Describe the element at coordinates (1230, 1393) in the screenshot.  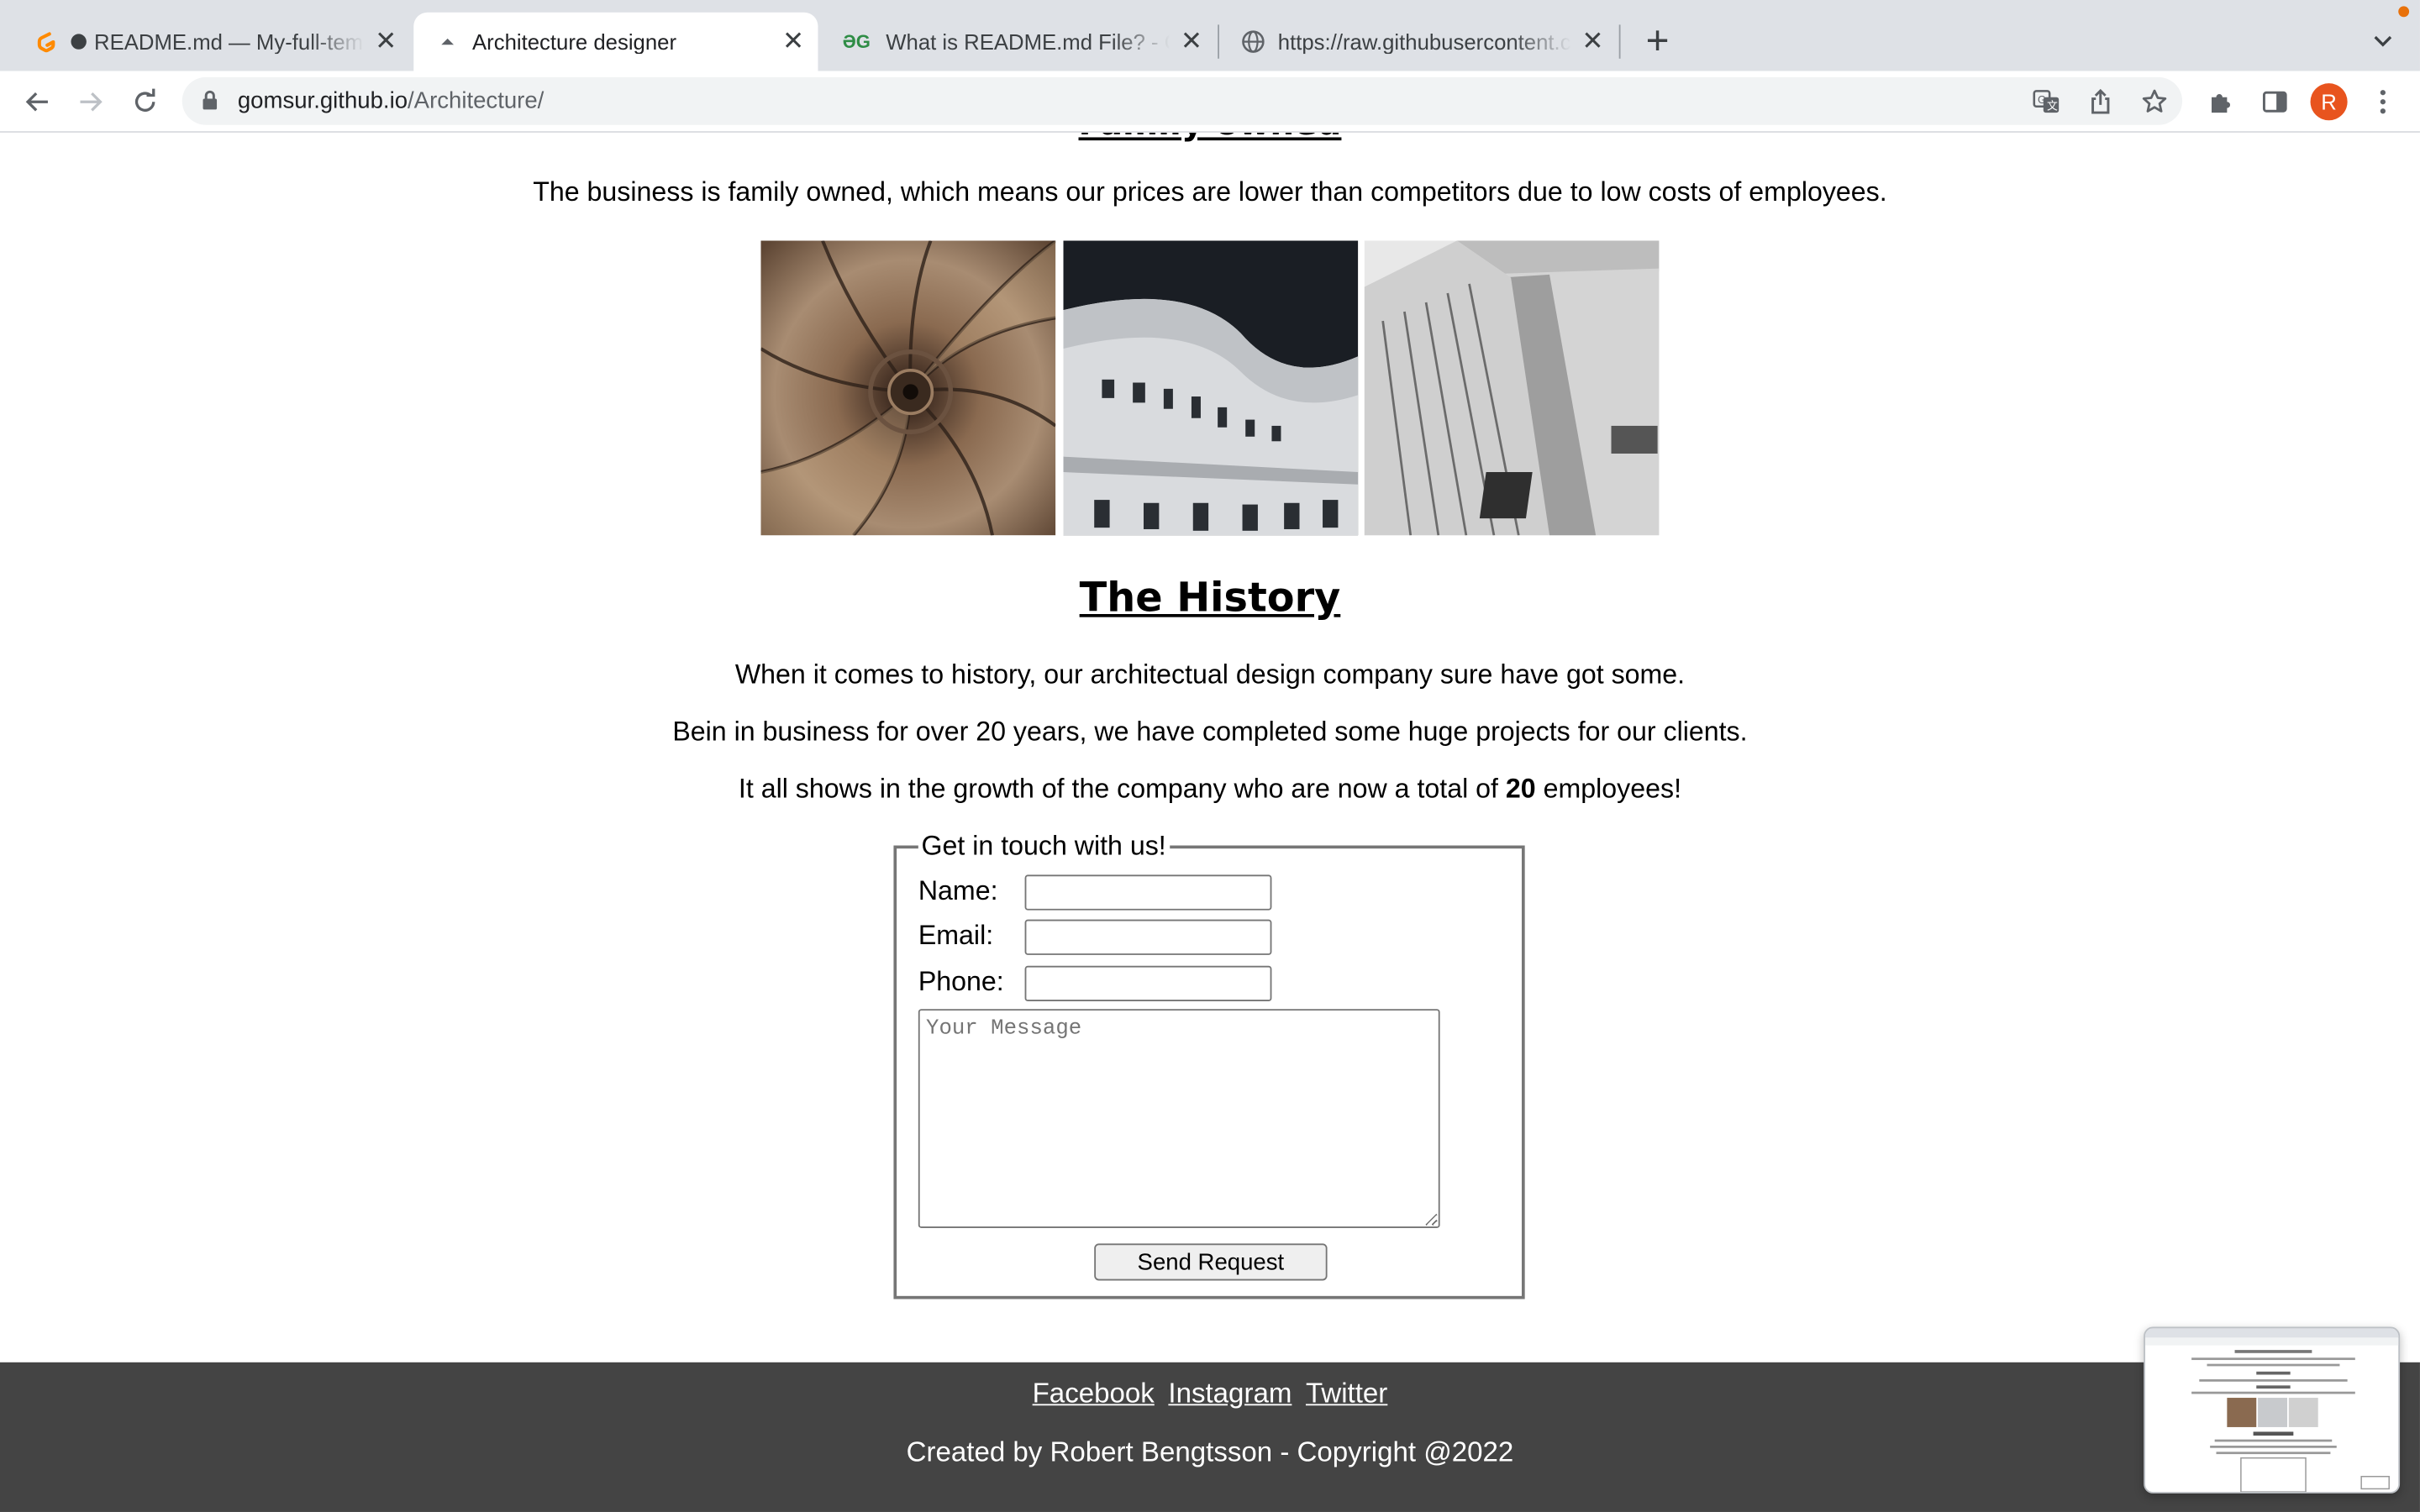
I see `instagram-link: Instagram` at that location.